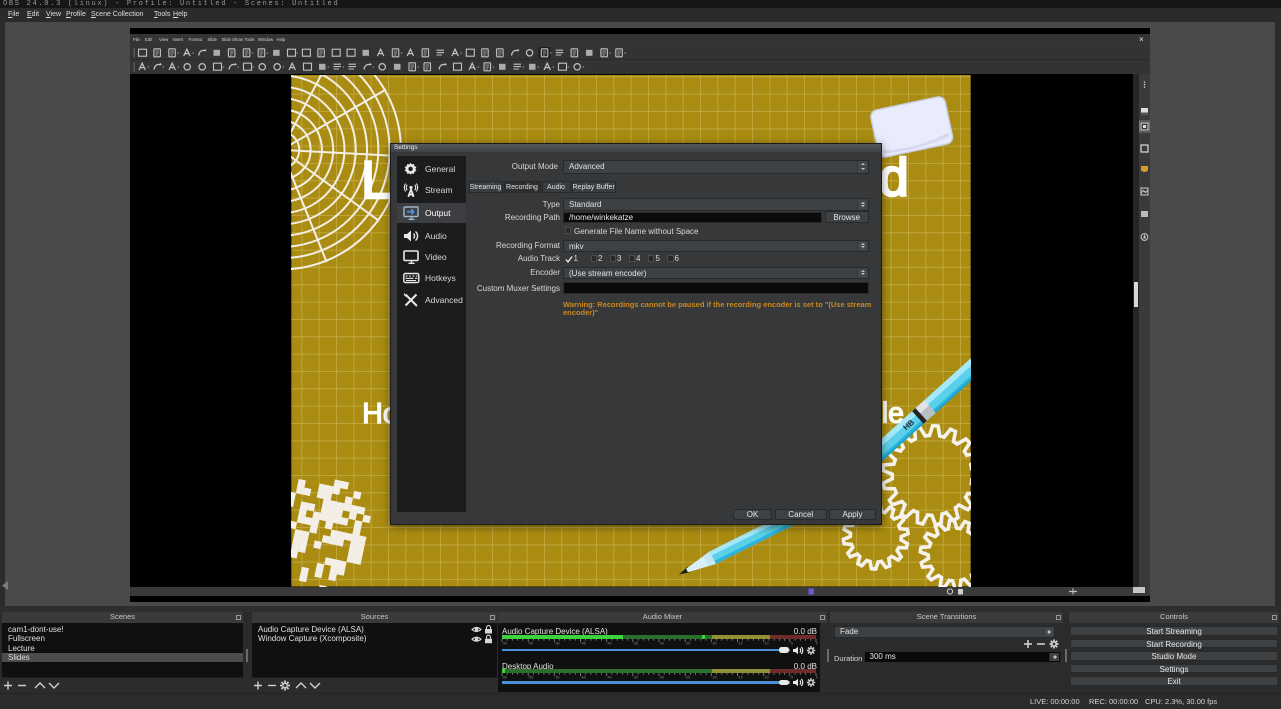  I want to click on svg-text: L, so click(375, 180).